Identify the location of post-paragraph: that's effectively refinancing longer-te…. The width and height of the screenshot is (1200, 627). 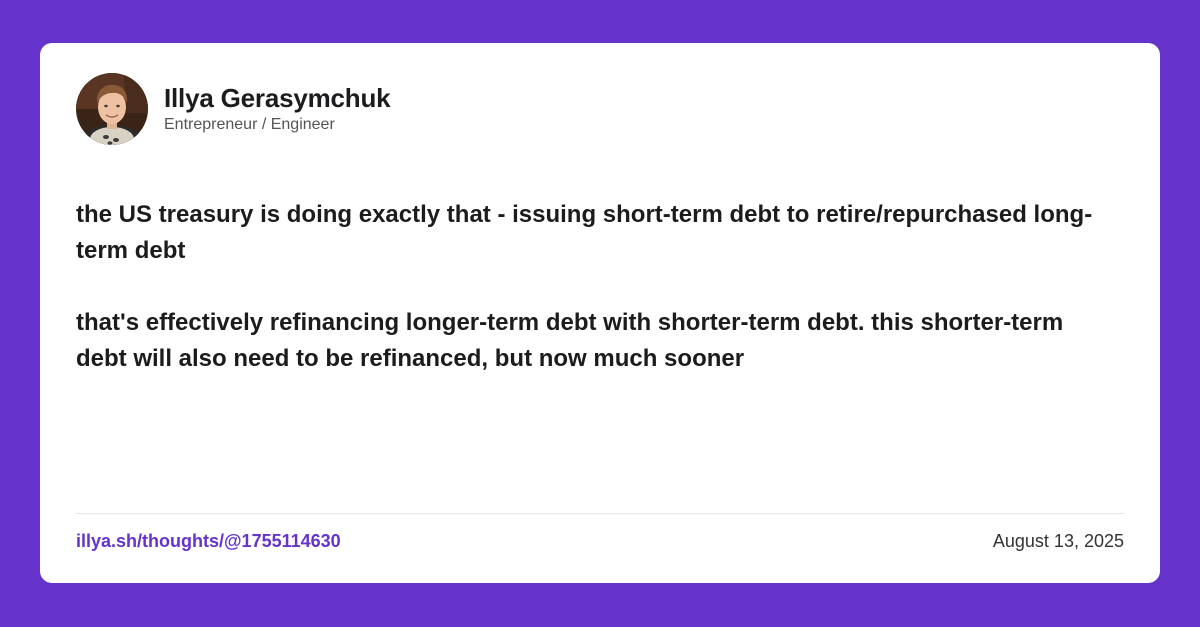
(570, 340).